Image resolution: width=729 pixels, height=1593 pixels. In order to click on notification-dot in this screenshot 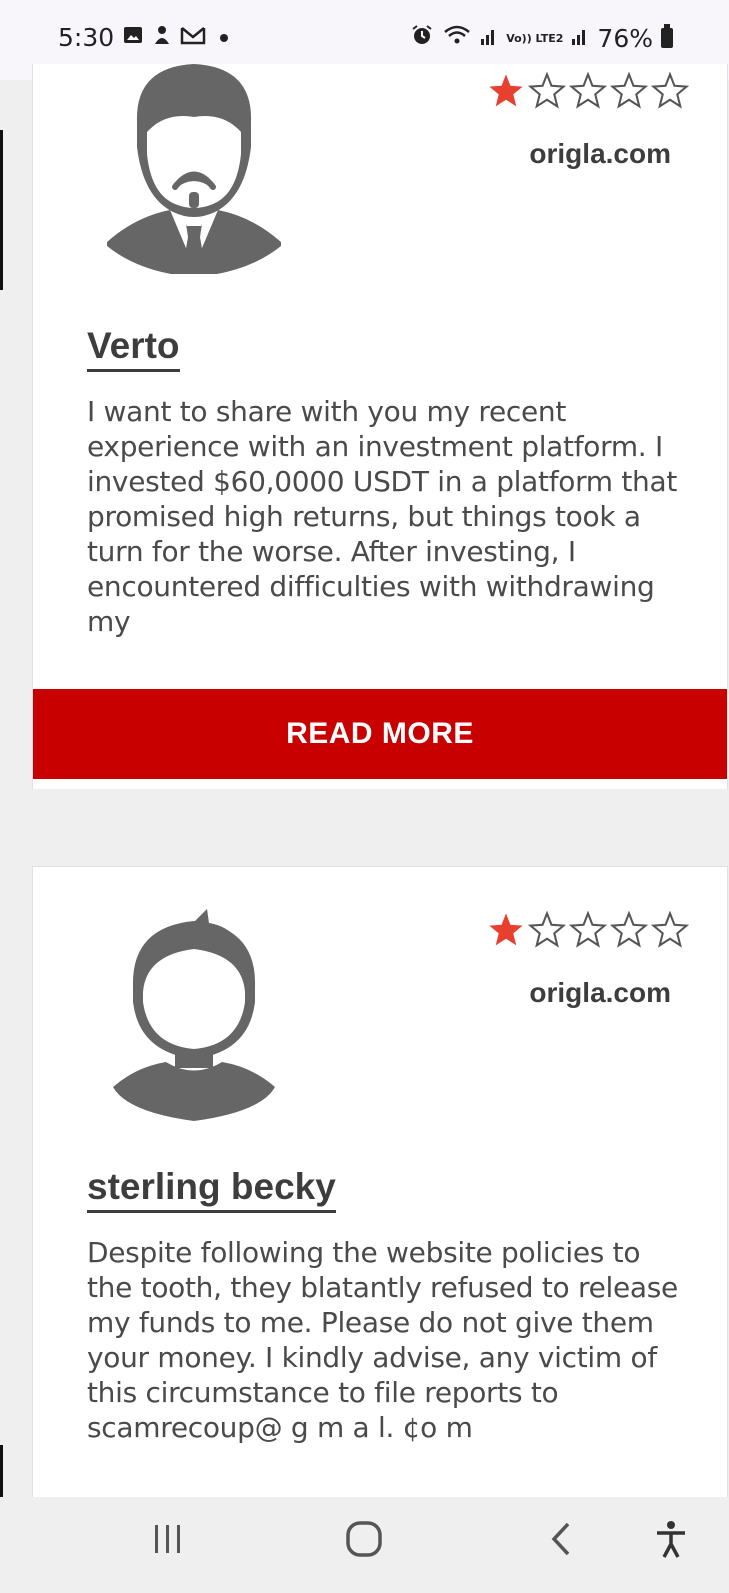, I will do `click(224, 37)`.